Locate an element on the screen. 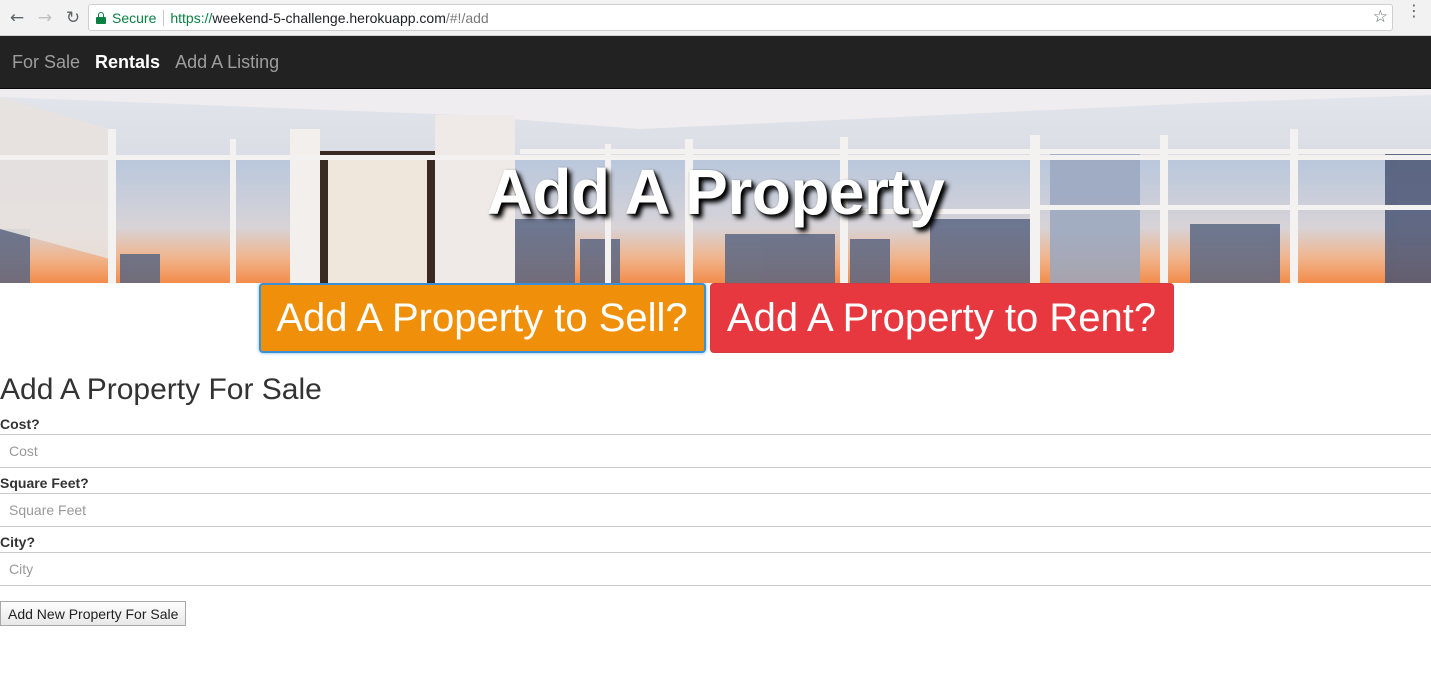  add-new-property-for-sale-button: Add New Property For Sale is located at coordinates (93, 613).